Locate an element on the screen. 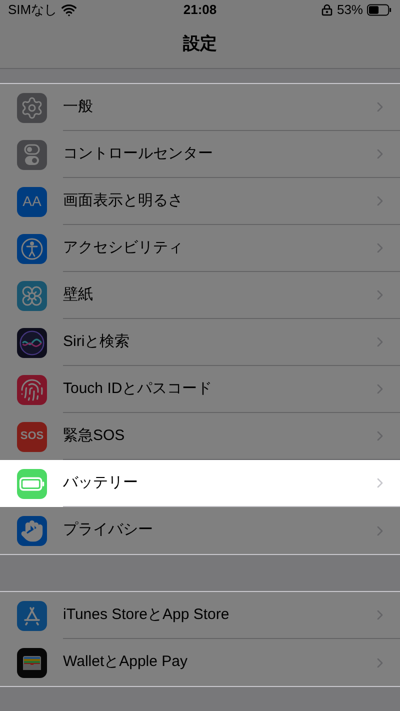 This screenshot has width=400, height=711. settings-row: WalletとApple Pay is located at coordinates (200, 662).